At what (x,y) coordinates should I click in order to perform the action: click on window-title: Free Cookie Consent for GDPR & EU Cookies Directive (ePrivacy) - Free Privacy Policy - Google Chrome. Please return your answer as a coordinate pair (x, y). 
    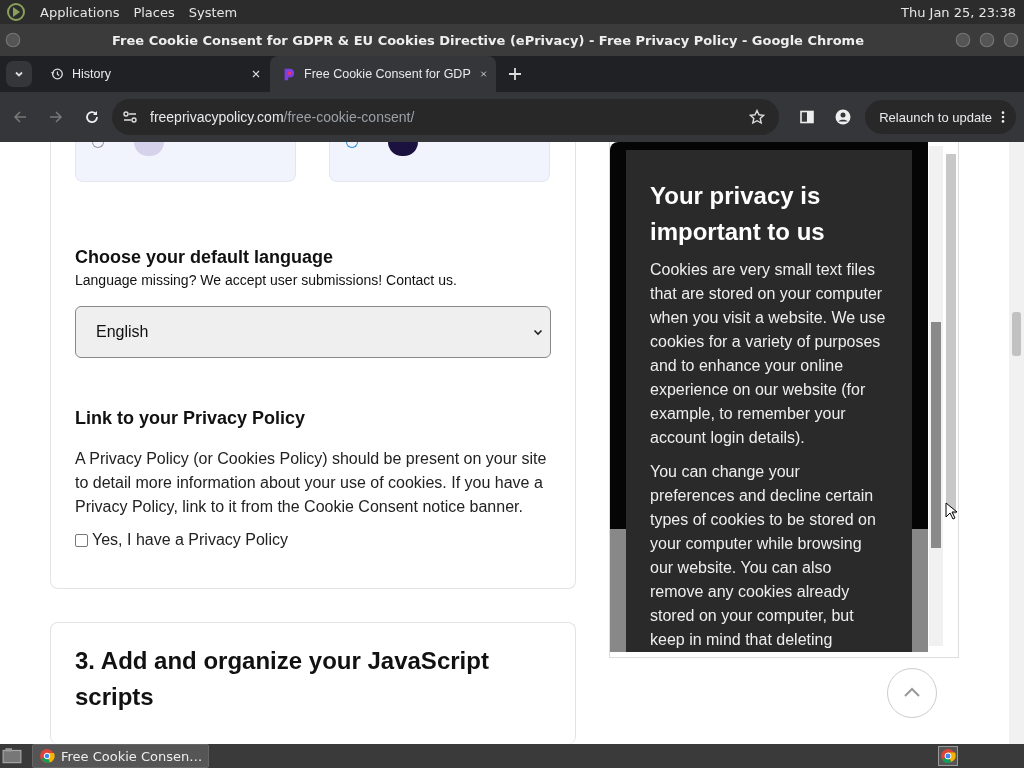
    Looking at the image, I should click on (488, 40).